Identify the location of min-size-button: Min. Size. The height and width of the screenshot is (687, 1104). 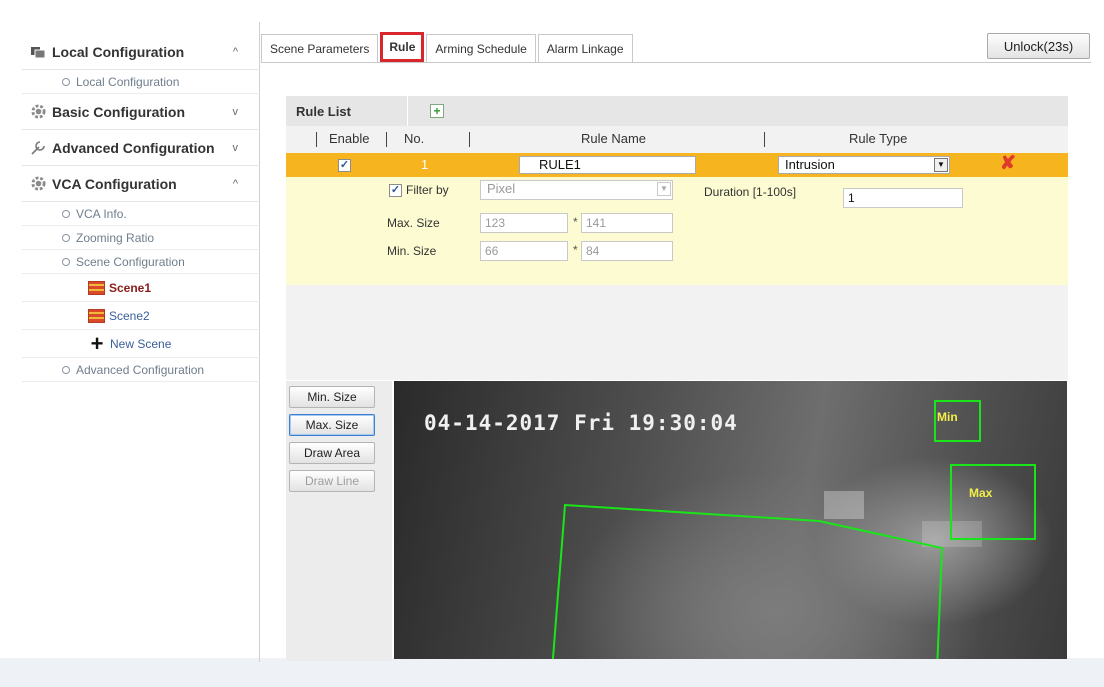
(332, 397).